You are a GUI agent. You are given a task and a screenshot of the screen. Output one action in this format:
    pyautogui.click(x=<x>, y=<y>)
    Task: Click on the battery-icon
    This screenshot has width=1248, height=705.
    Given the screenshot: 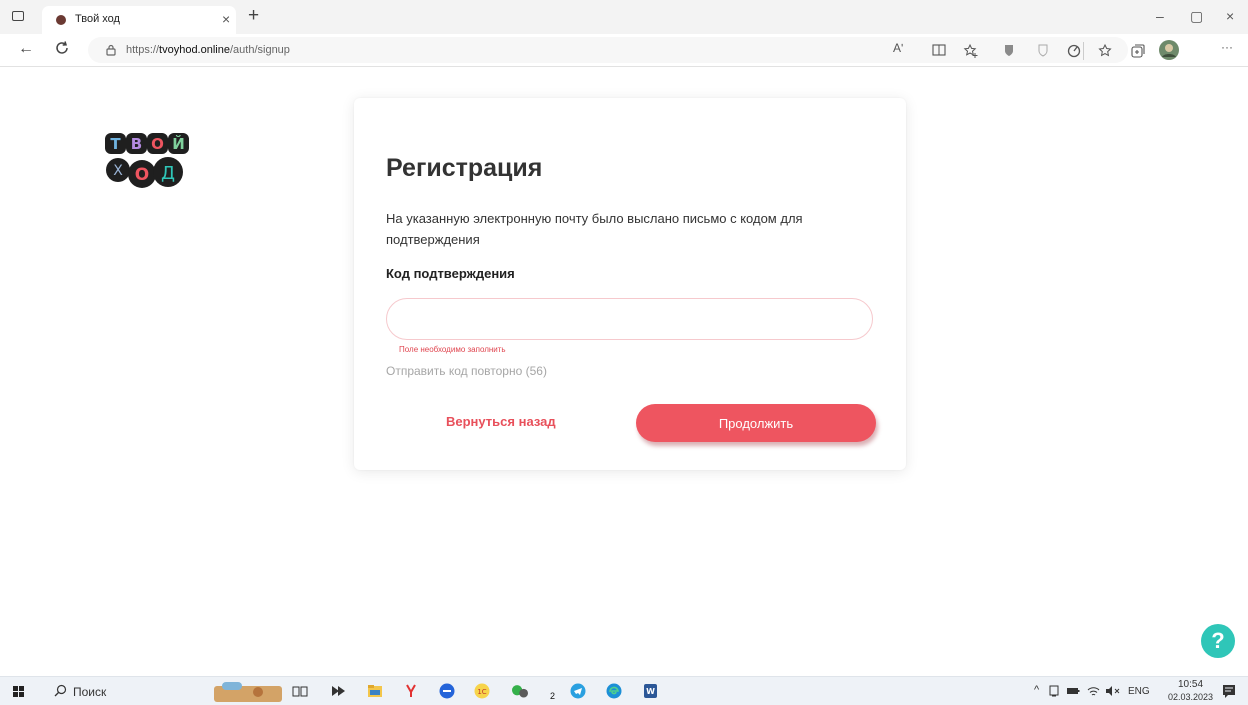 What is the action you would take?
    pyautogui.click(x=1073, y=691)
    